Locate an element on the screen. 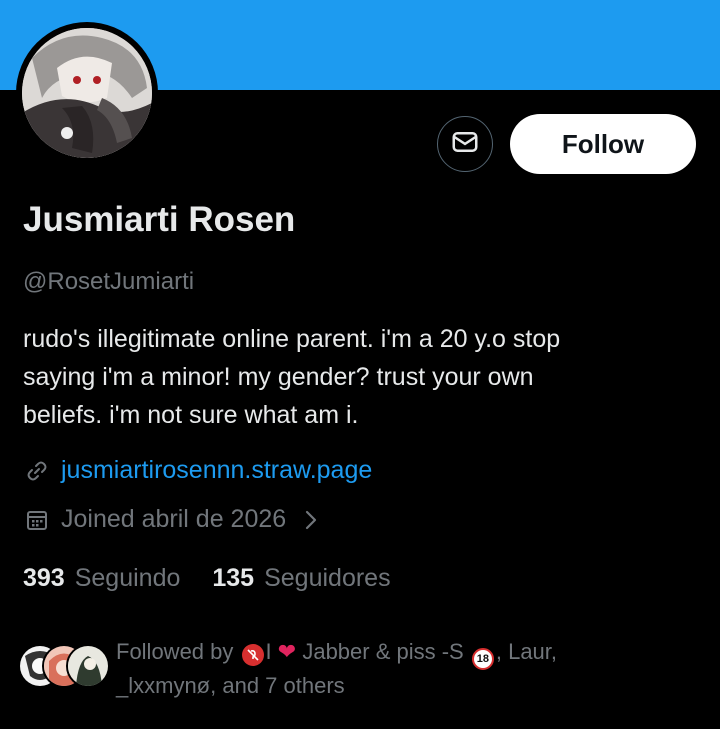 The width and height of the screenshot is (720, 729). followers-count: 135 is located at coordinates (233, 578).